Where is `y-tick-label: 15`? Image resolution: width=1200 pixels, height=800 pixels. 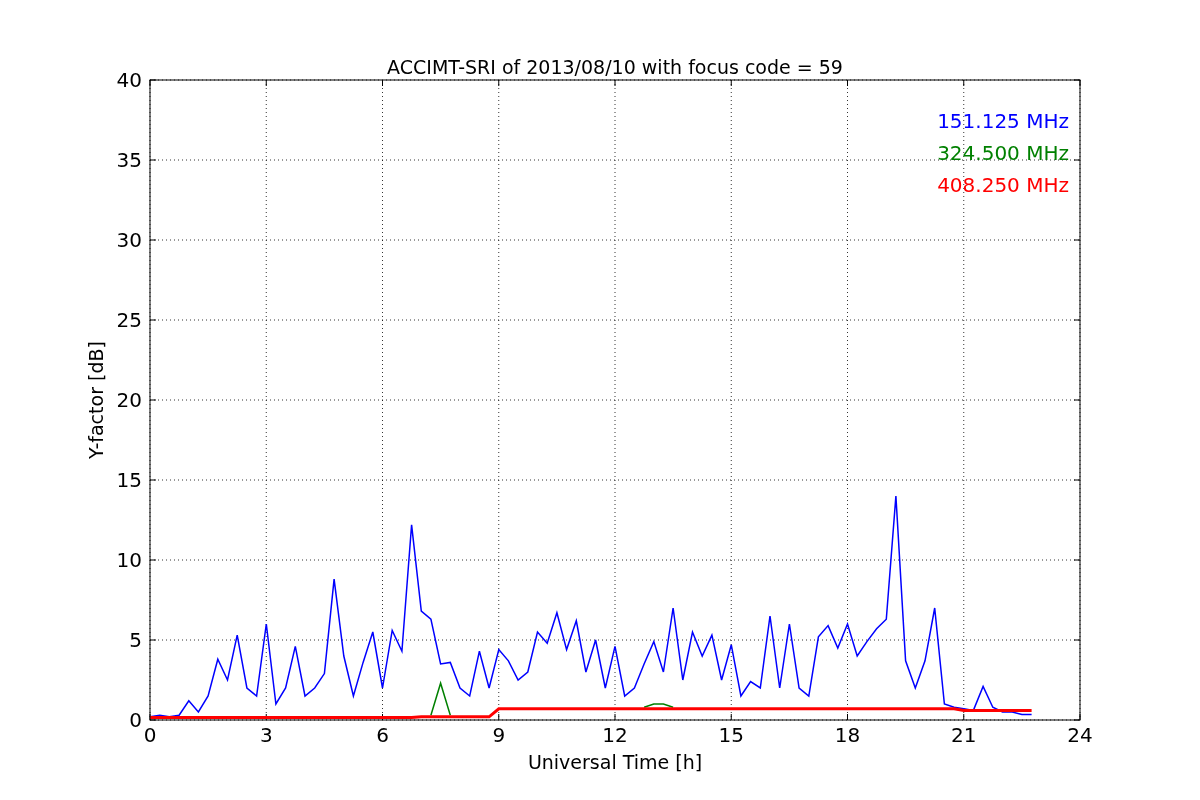 y-tick-label: 15 is located at coordinates (129, 480).